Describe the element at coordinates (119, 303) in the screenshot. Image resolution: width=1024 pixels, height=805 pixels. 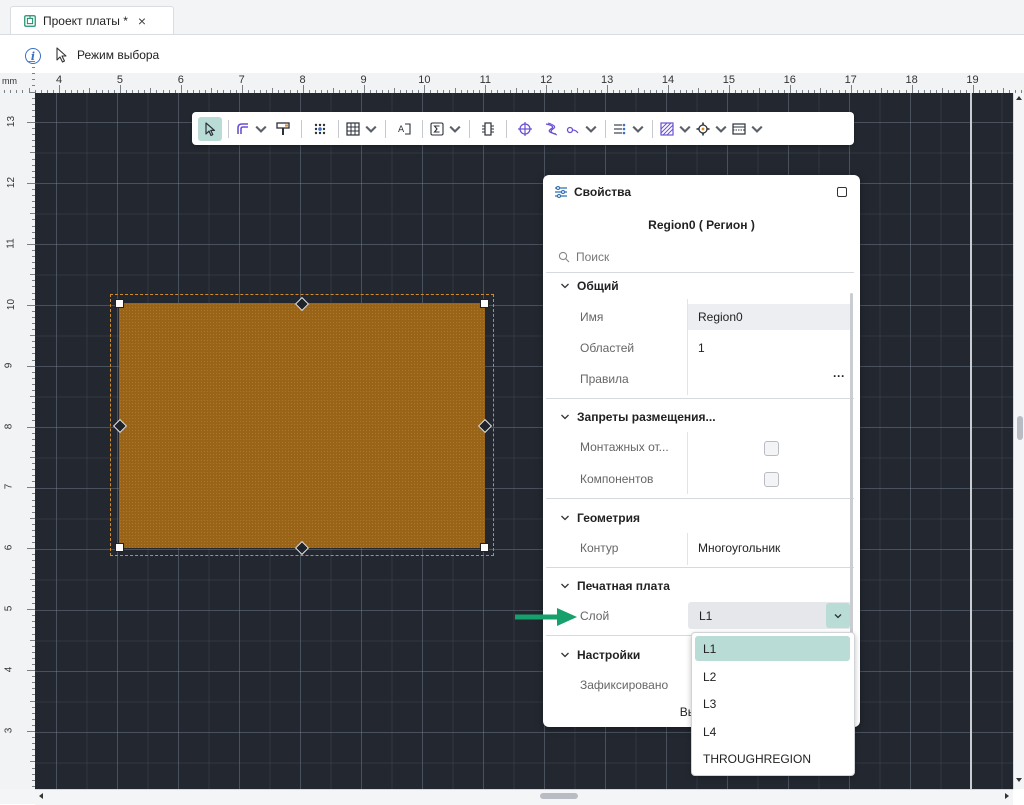
I see `resize-handle-top-left` at that location.